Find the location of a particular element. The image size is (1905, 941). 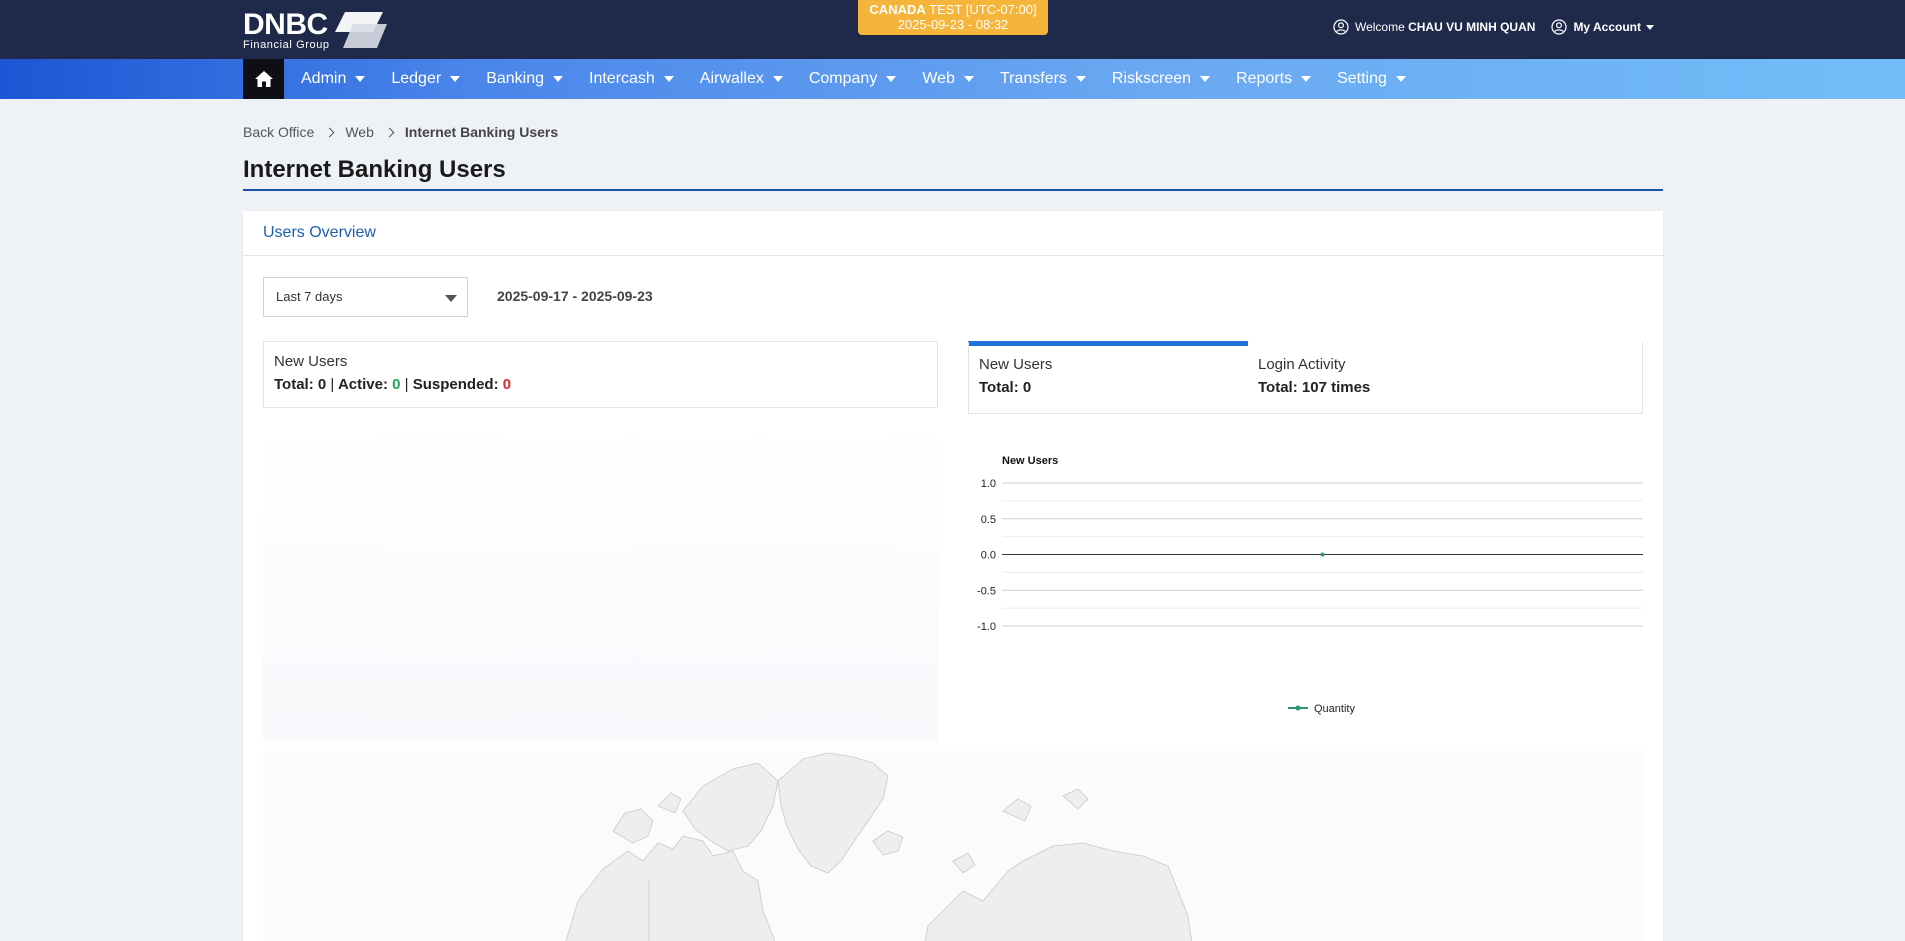

y-tick-label: 0.0 is located at coordinates (988, 556).